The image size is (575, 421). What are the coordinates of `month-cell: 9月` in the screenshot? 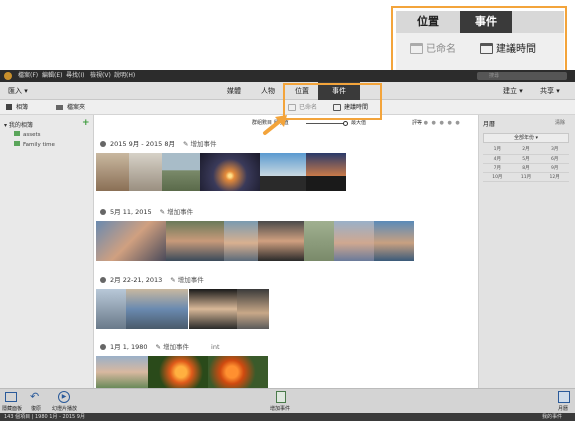 It's located at (554, 168).